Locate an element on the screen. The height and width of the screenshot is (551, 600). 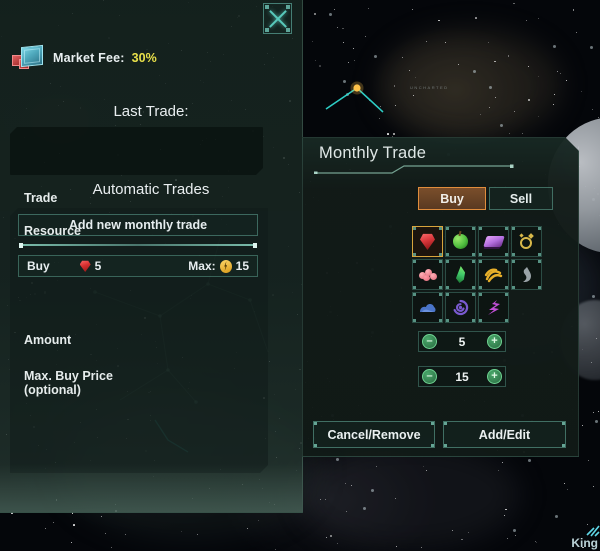
green-flame-icon is located at coordinates (461, 274).